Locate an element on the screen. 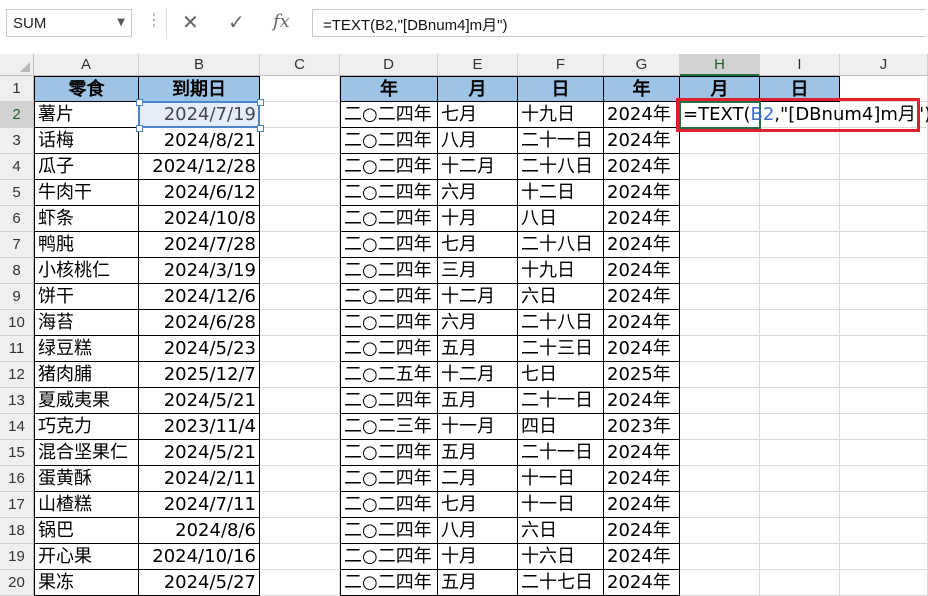 The width and height of the screenshot is (928, 596). cell-d13: 二○二四年 is located at coordinates (389, 401).